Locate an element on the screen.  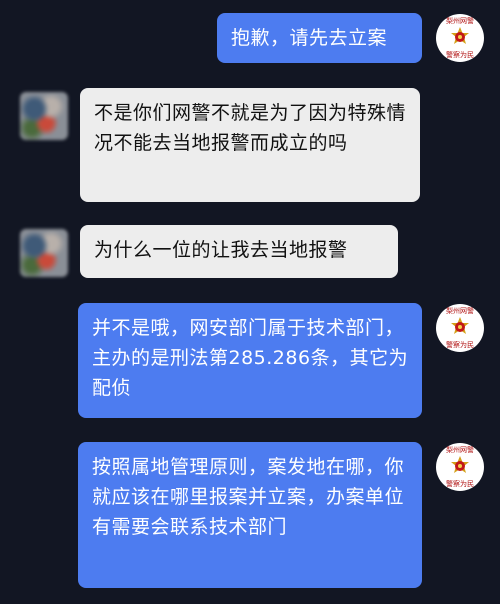
message-bubble-incoming: 为什么一位的让我去当地报警 is located at coordinates (239, 251).